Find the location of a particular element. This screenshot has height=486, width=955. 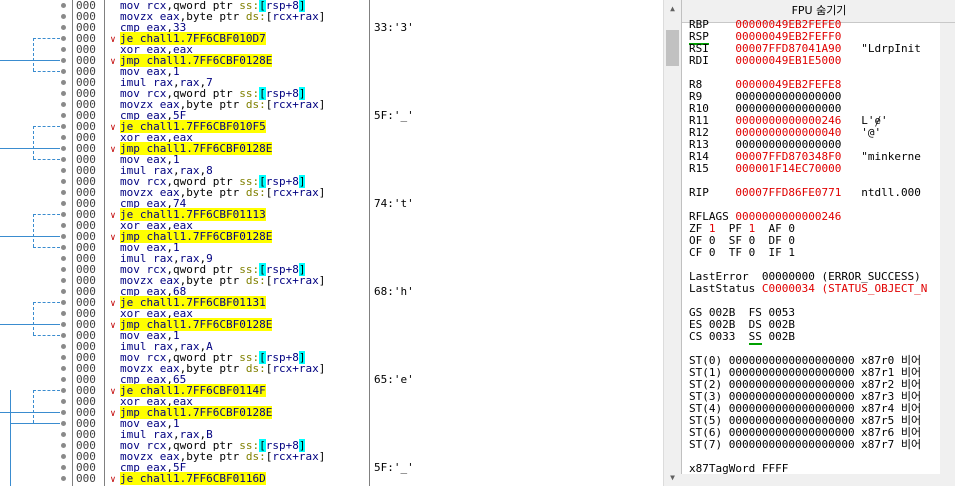

disassembly-scrollbar: ▲ ▼ is located at coordinates (672, 243).